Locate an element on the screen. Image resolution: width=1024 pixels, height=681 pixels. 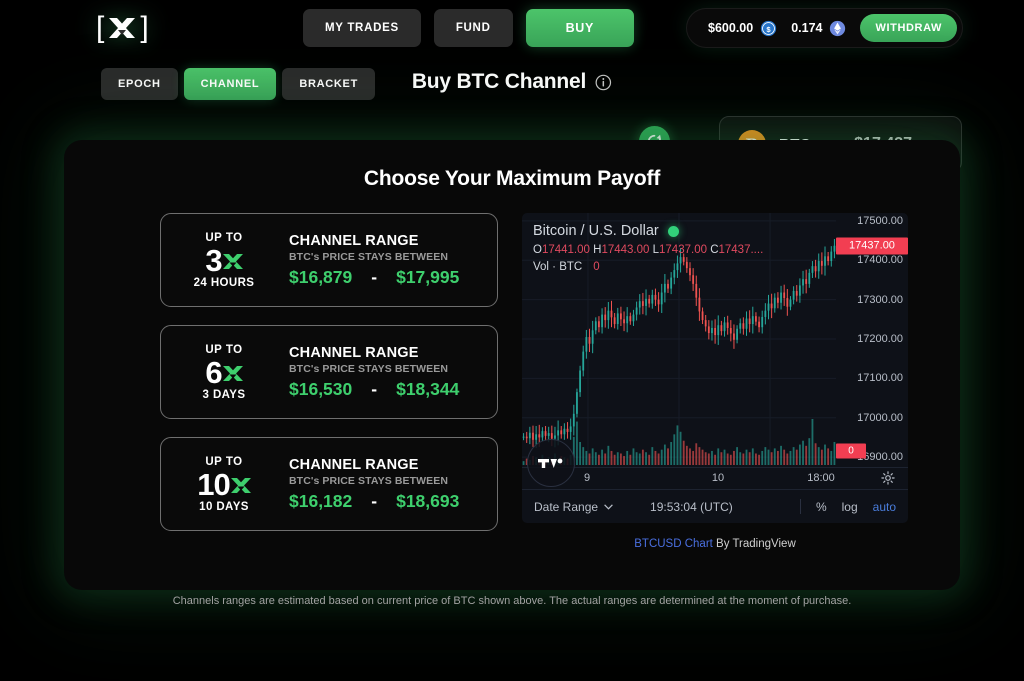
y-tick-5: 17000.00 is located at coordinates (880, 417).